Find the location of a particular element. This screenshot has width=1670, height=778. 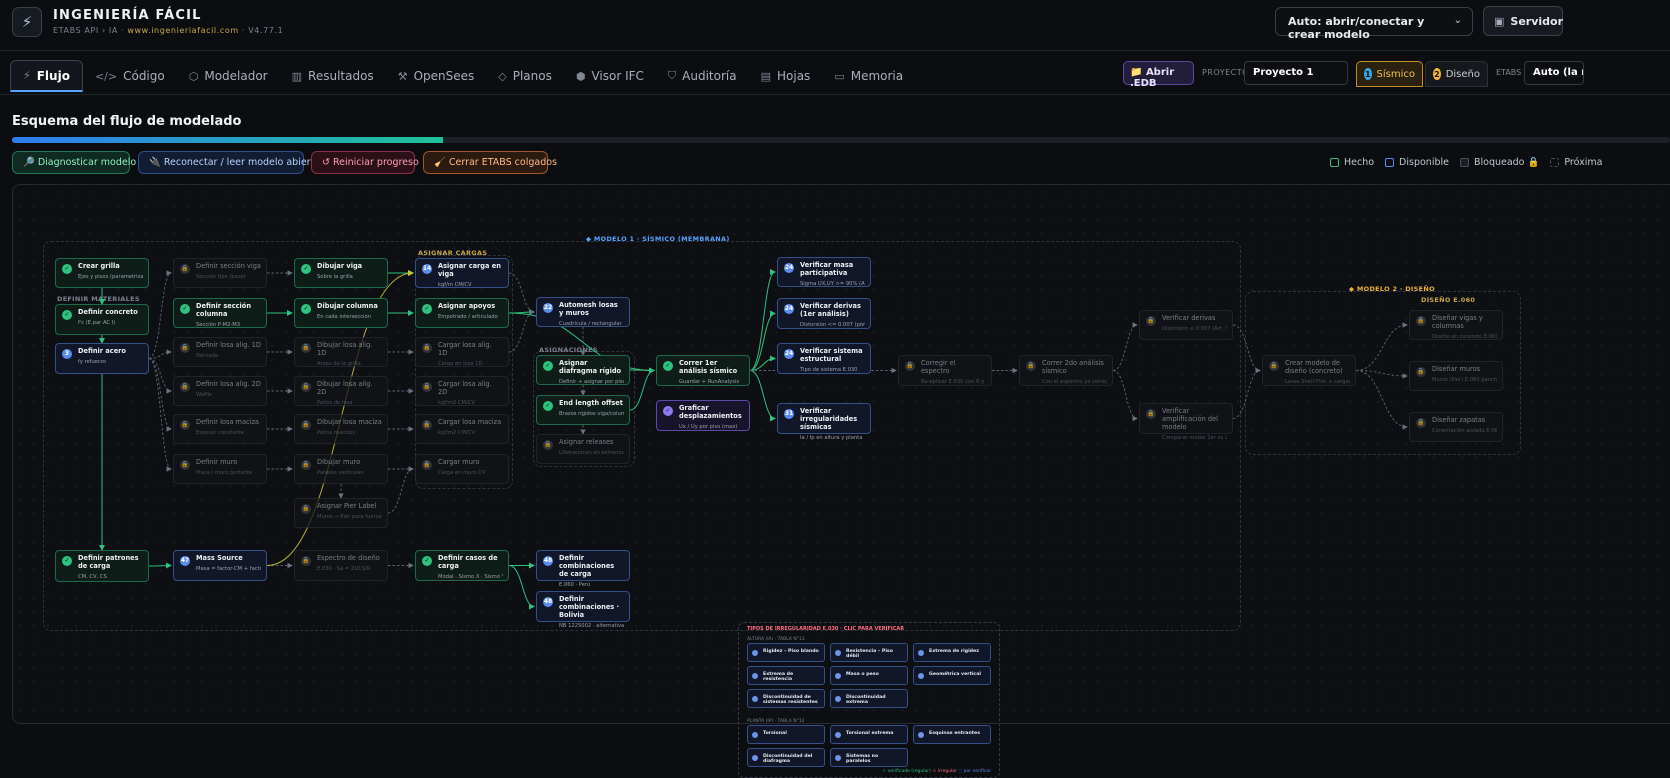

flow-node-cl1d: 🔒 Cargar losa alig. 1D Carga en losa 1D is located at coordinates (462, 352).